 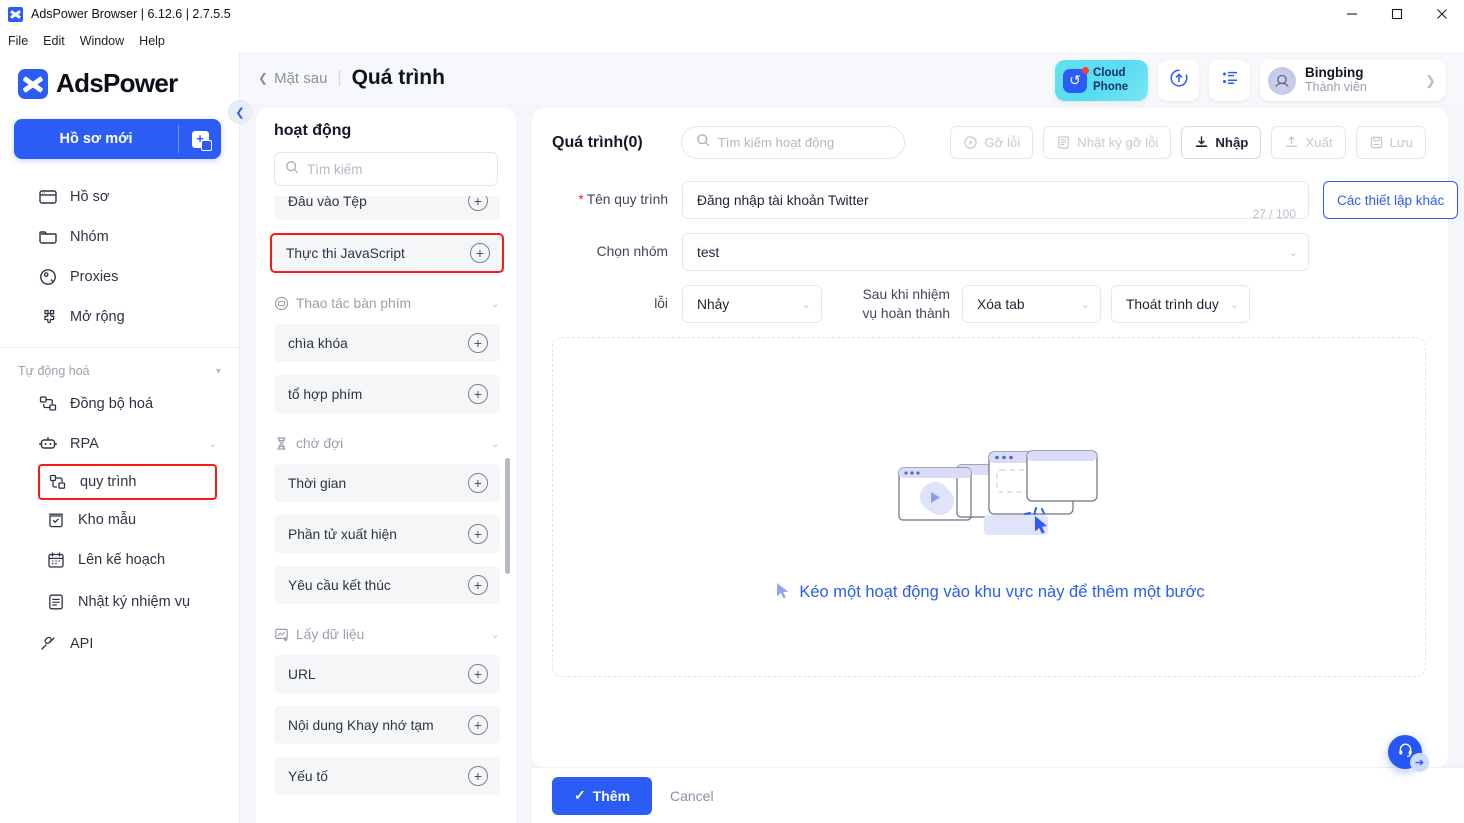 What do you see at coordinates (387, 253) in the screenshot?
I see `activity-item-execute-javascript: Thực thi JavaScript +` at bounding box center [387, 253].